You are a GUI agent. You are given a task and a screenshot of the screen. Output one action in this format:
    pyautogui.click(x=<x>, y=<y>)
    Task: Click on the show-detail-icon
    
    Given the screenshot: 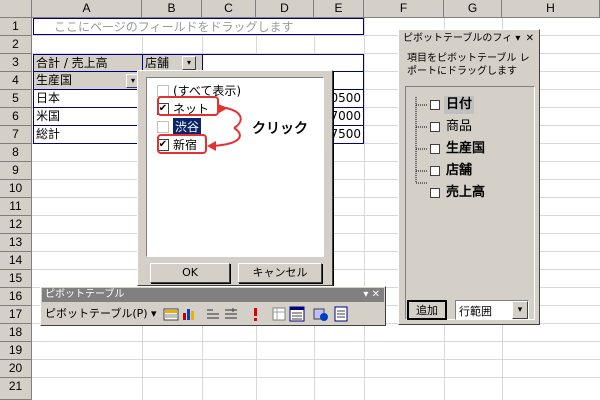 What is the action you would take?
    pyautogui.click(x=231, y=314)
    